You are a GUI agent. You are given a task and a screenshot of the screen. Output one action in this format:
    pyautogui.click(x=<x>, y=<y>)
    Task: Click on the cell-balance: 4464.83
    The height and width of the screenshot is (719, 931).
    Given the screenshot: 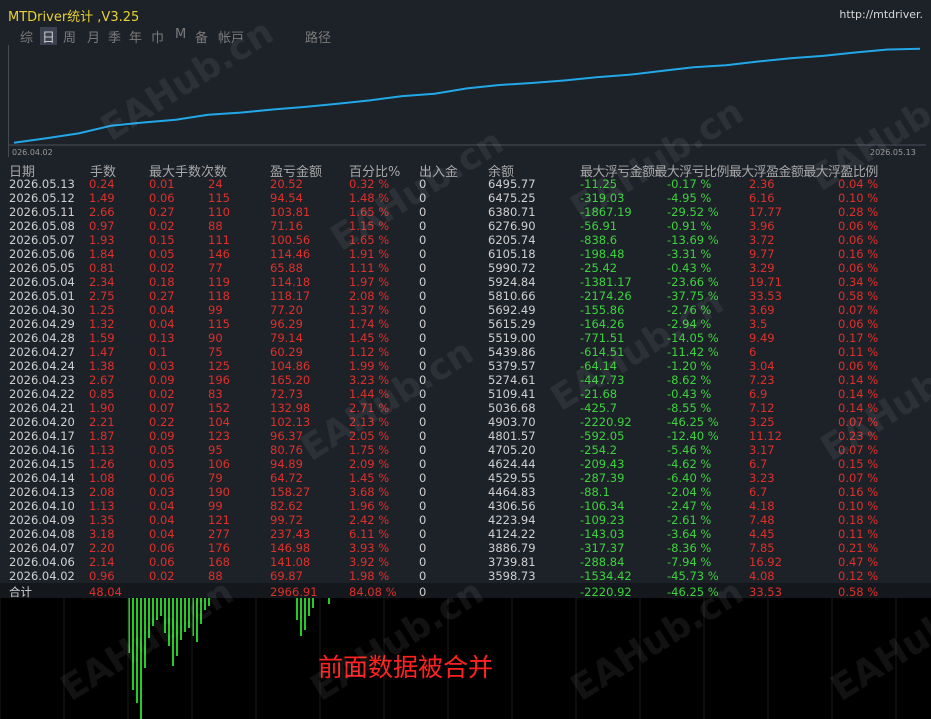 What is the action you would take?
    pyautogui.click(x=512, y=492)
    